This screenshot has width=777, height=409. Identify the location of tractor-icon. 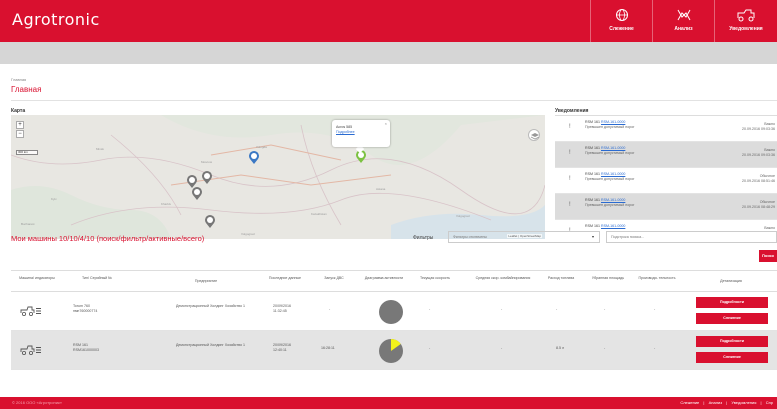
(30, 311).